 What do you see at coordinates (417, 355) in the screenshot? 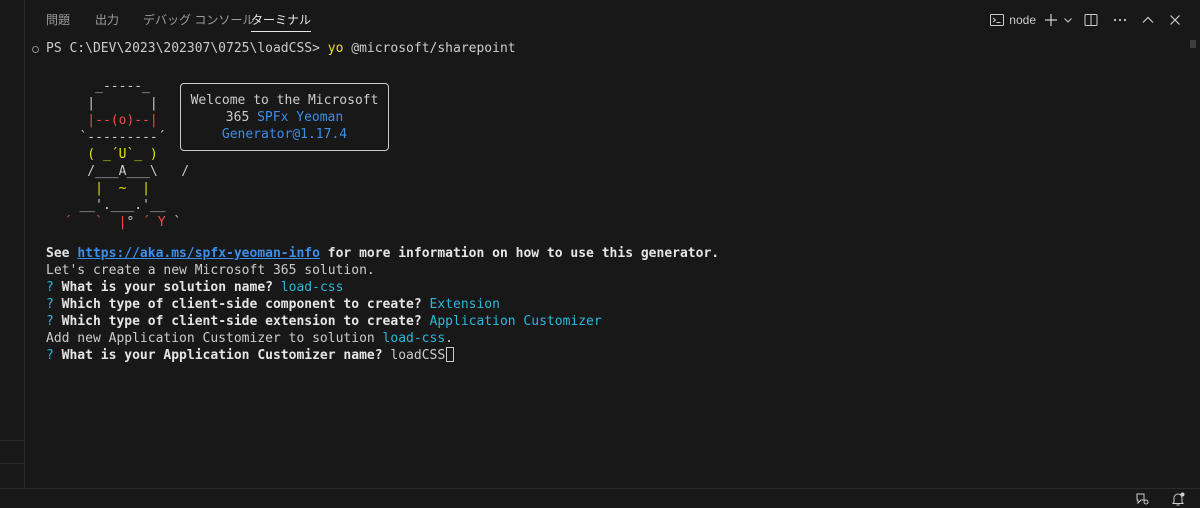
I see `input-customizer-name: loadCSS` at bounding box center [417, 355].